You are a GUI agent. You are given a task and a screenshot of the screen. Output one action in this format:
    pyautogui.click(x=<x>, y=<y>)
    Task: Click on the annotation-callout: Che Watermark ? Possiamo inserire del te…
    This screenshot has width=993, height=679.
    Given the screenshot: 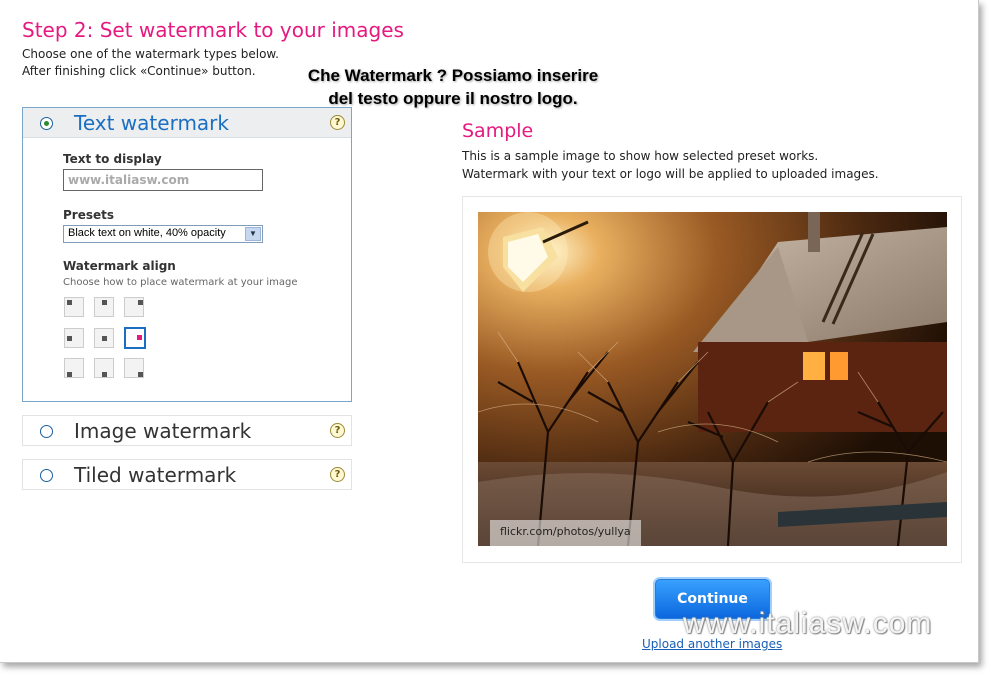 What is the action you would take?
    pyautogui.click(x=453, y=87)
    